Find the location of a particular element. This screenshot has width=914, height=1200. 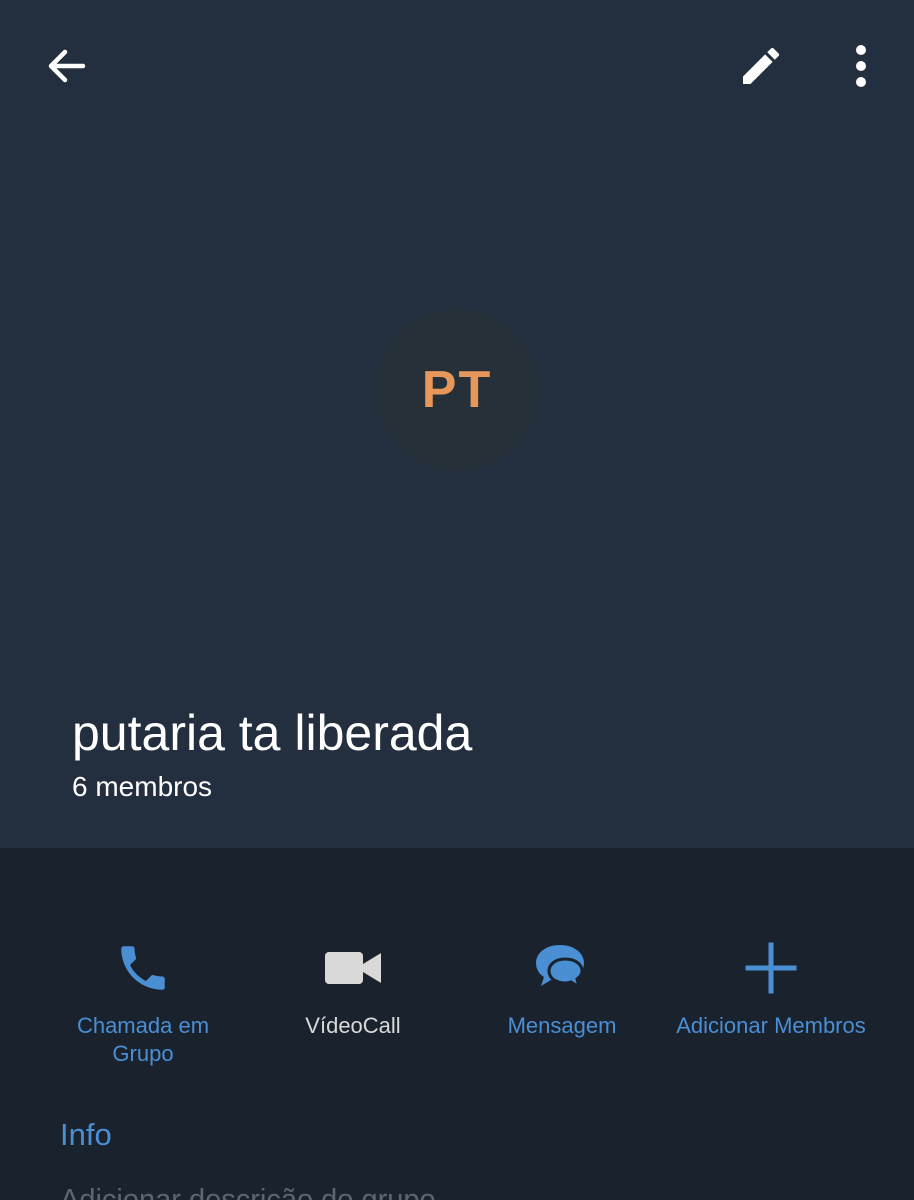

avatar-initials: PT is located at coordinates (457, 390).